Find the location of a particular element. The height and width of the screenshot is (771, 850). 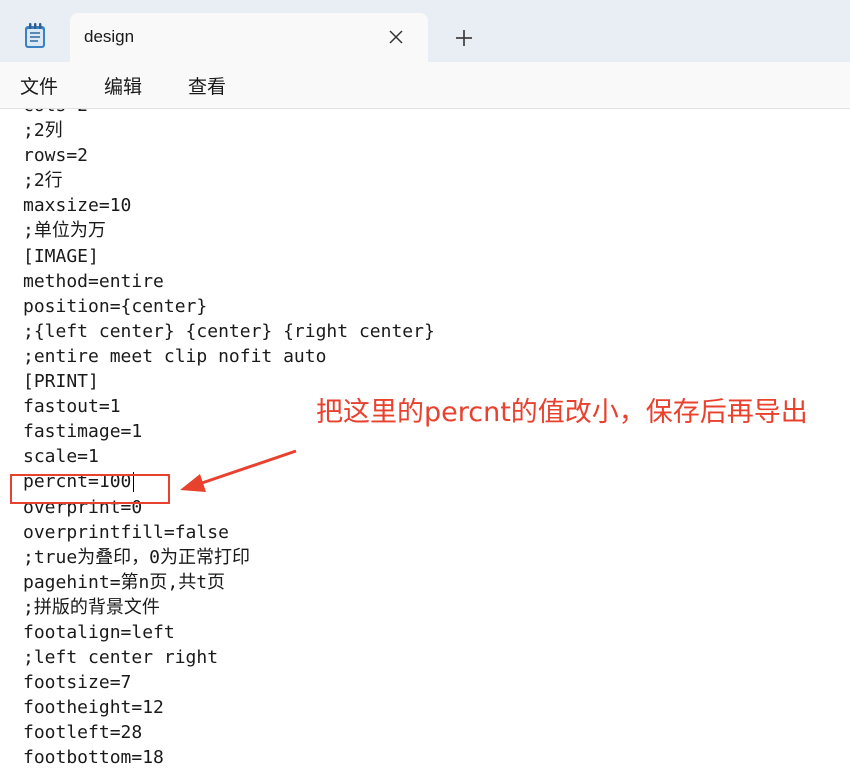

plus-icon is located at coordinates (464, 38).